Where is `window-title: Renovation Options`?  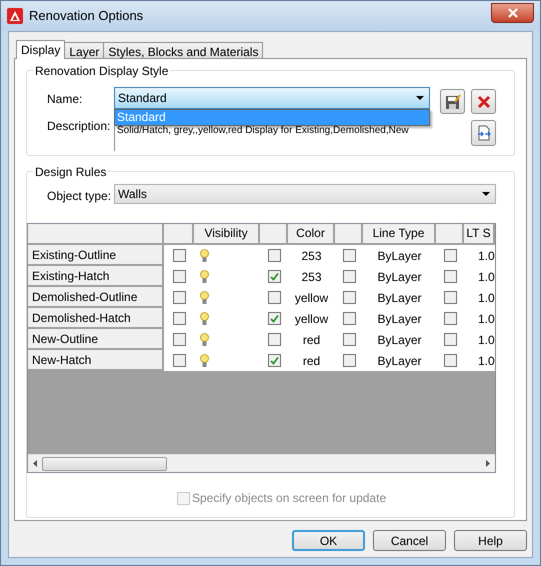
window-title: Renovation Options is located at coordinates (86, 16).